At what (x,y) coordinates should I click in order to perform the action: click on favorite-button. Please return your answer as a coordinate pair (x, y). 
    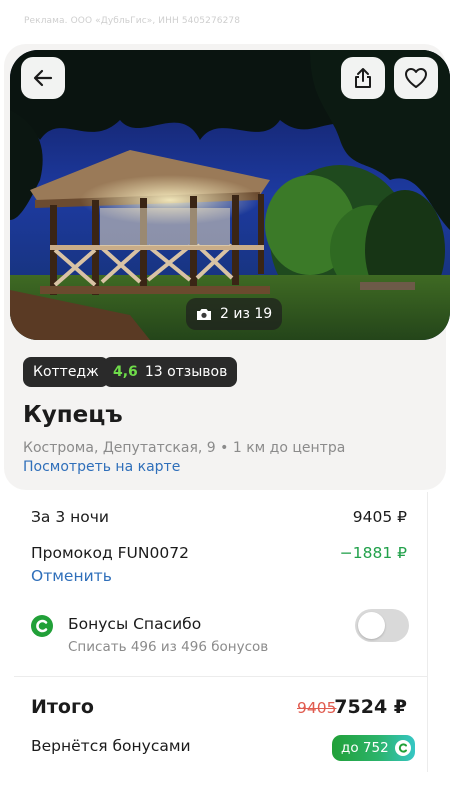
    Looking at the image, I should click on (416, 78).